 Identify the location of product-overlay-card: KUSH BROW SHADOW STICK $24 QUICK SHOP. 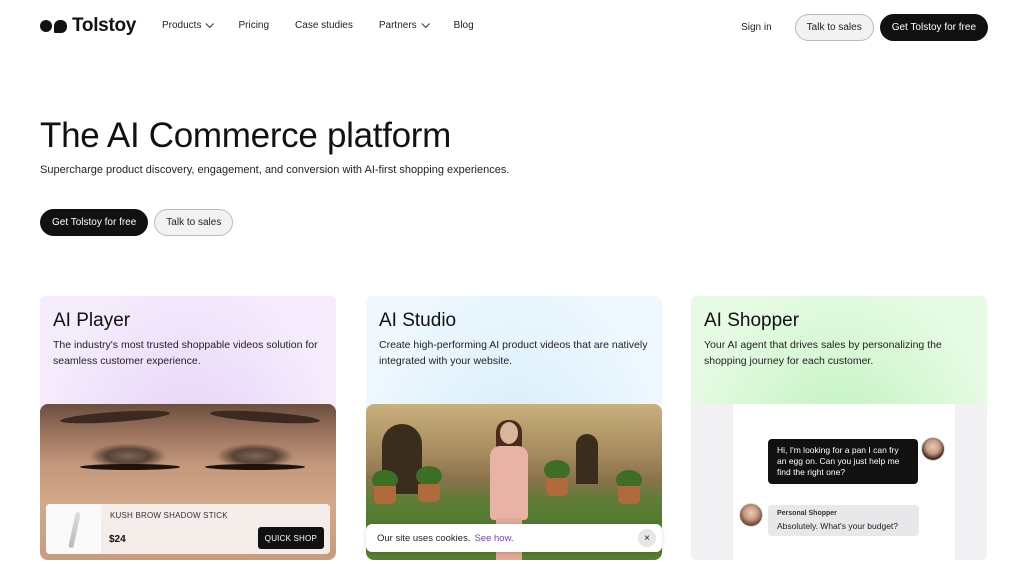
(188, 529).